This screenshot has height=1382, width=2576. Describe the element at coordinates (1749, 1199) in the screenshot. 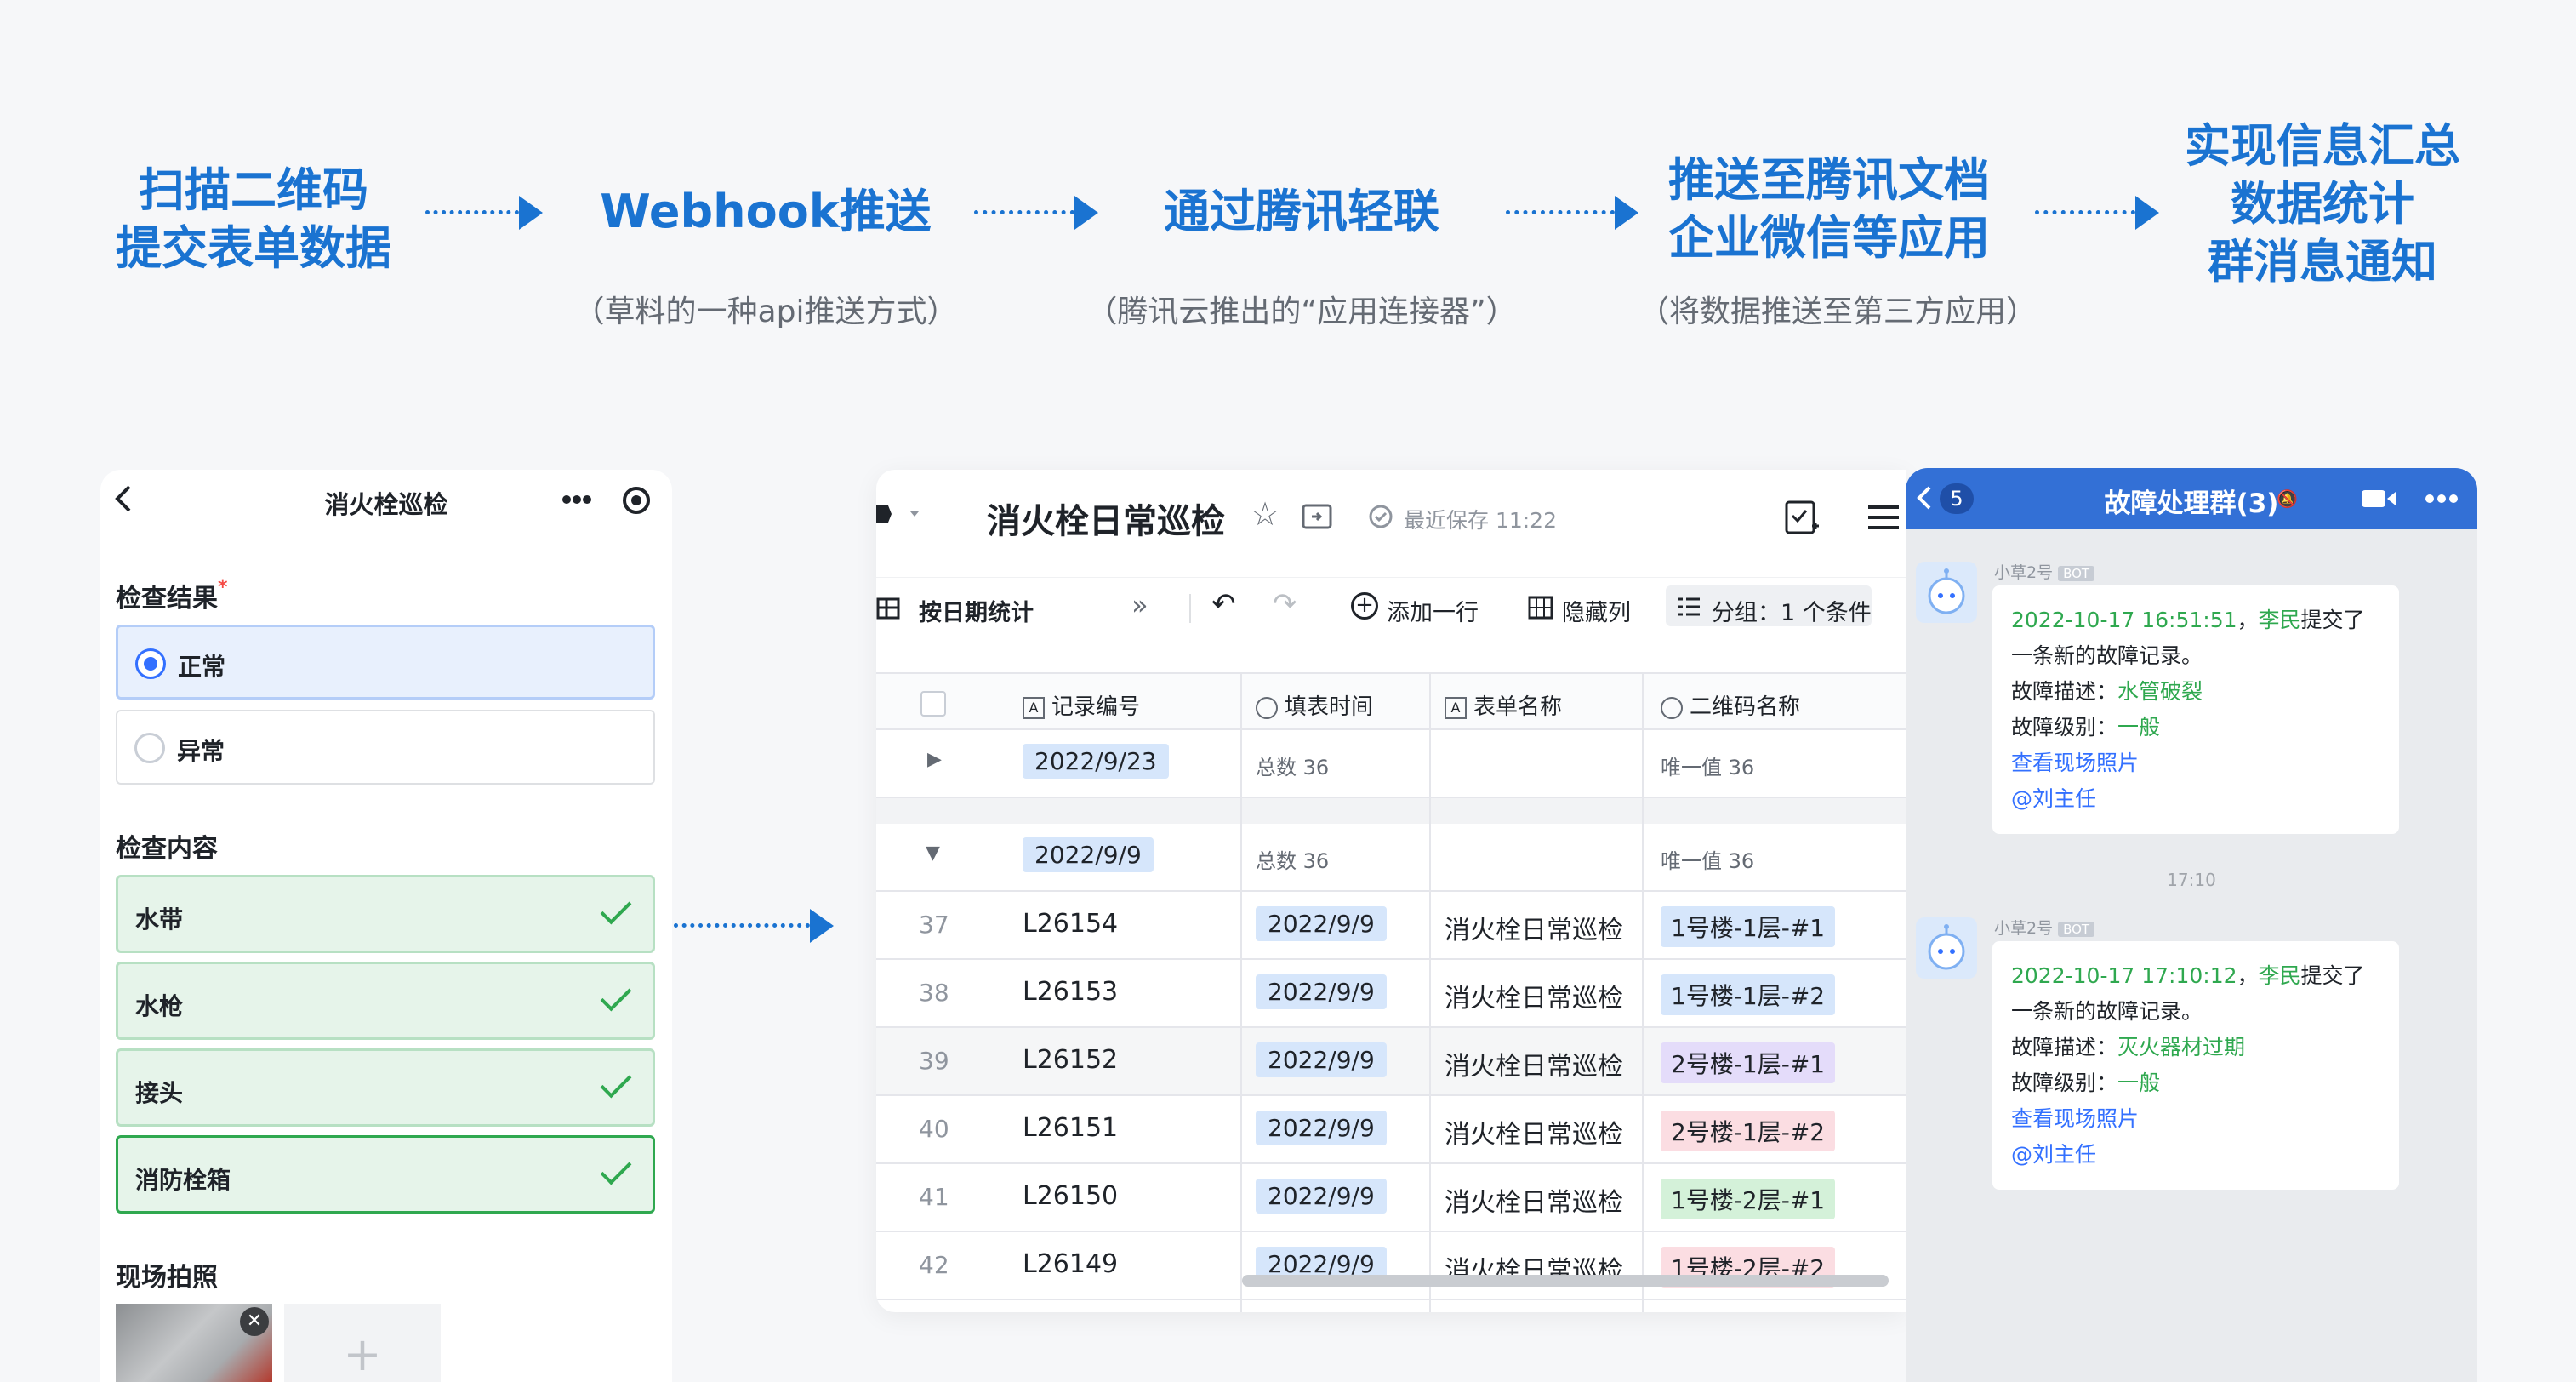

I see `qr-name-cell: 1号楼-2层-#1` at that location.